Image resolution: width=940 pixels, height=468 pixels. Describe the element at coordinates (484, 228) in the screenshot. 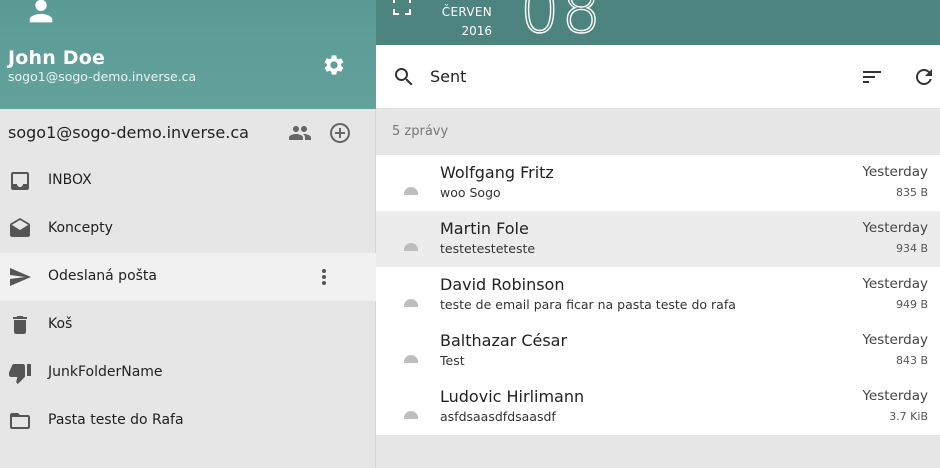

I see `message-sender: Martin Fole` at that location.